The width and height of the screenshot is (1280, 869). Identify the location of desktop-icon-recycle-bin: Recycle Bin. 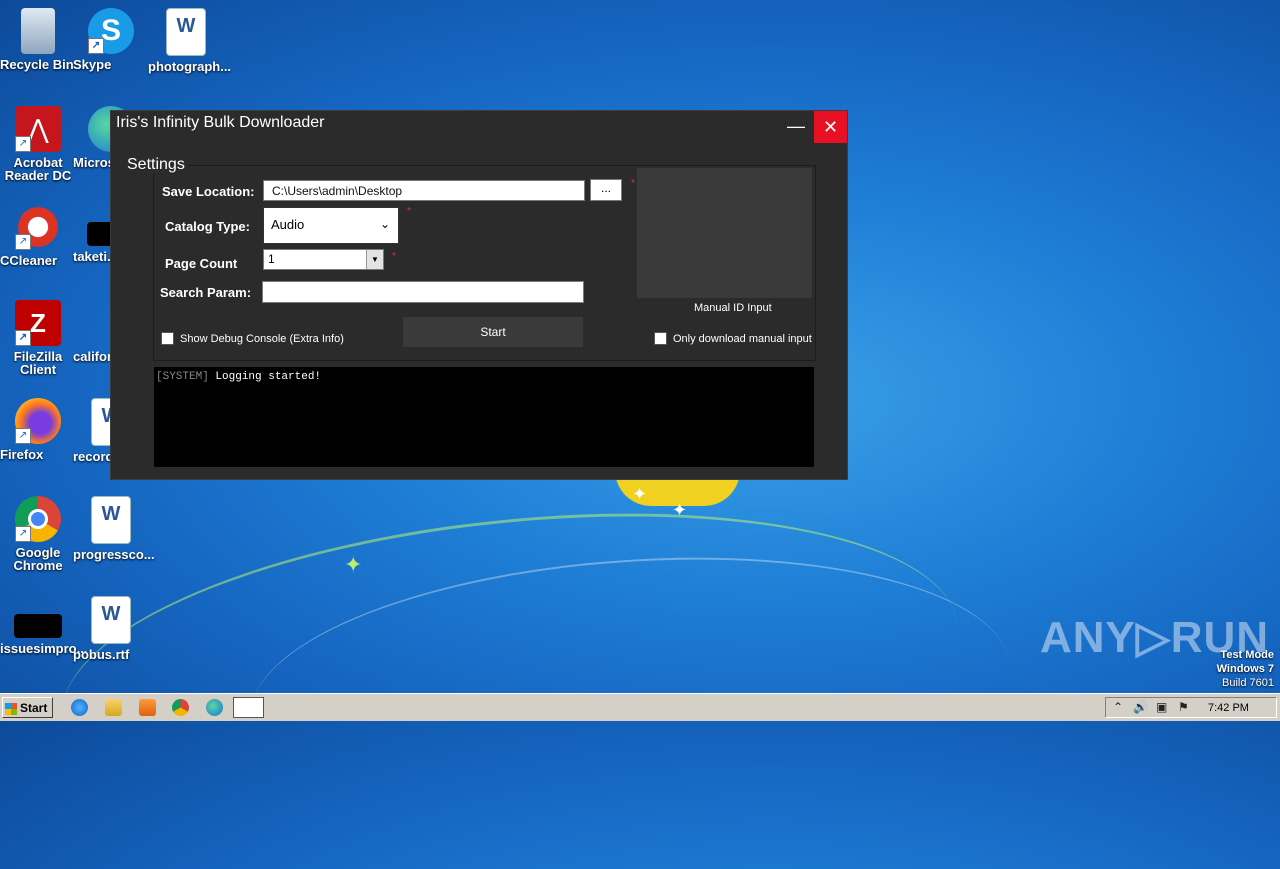
(38, 39).